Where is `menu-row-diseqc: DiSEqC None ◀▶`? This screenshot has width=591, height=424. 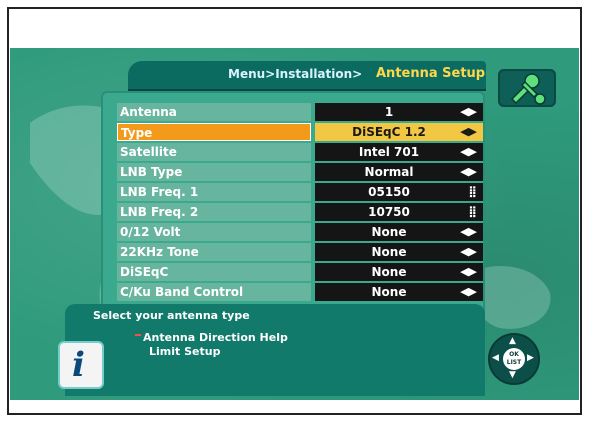
menu-row-diseqc: DiSEqC None ◀▶ is located at coordinates (300, 272).